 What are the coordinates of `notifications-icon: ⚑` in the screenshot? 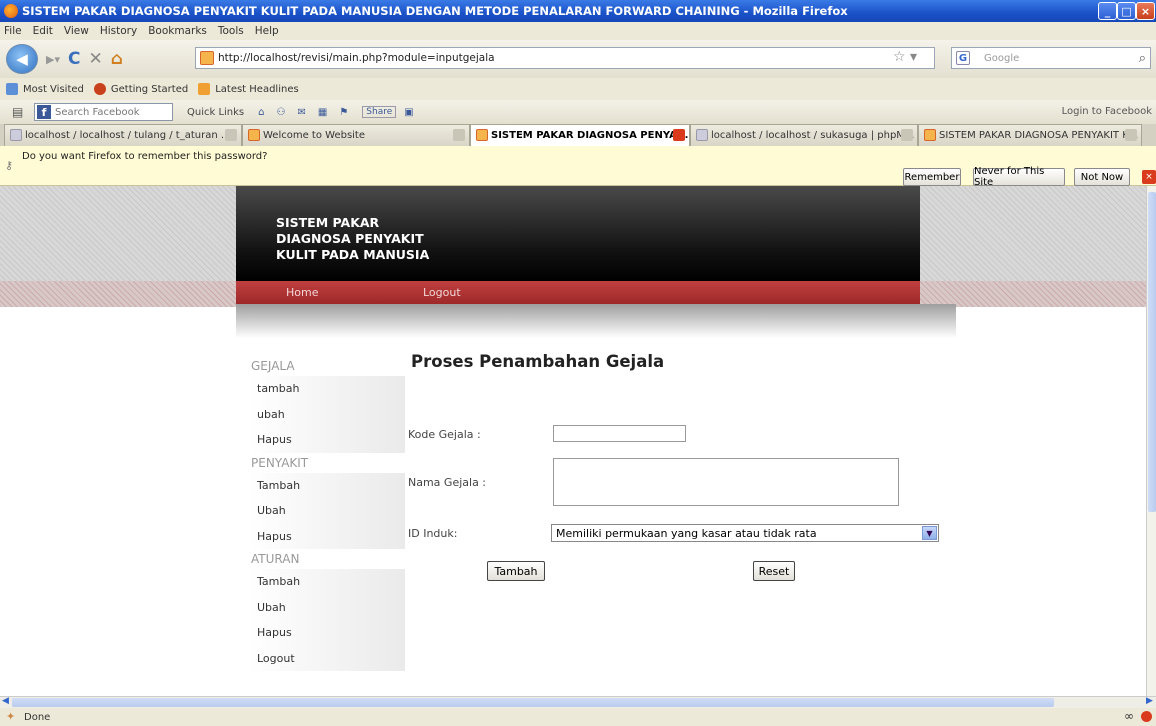 It's located at (343, 112).